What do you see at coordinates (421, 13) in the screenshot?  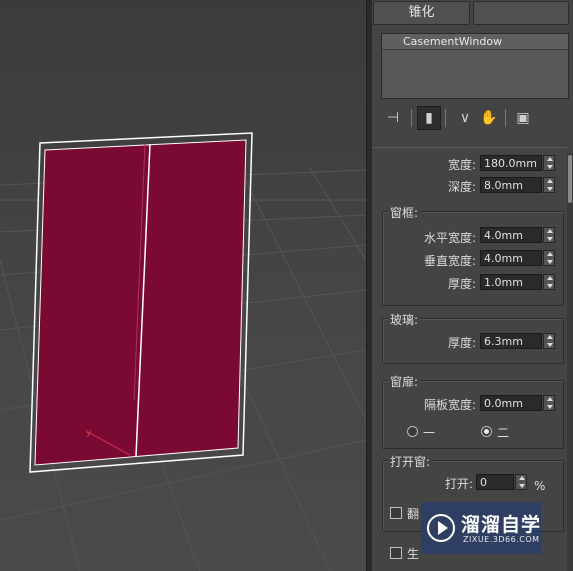 I see `taper-modifier-button: 锥化` at bounding box center [421, 13].